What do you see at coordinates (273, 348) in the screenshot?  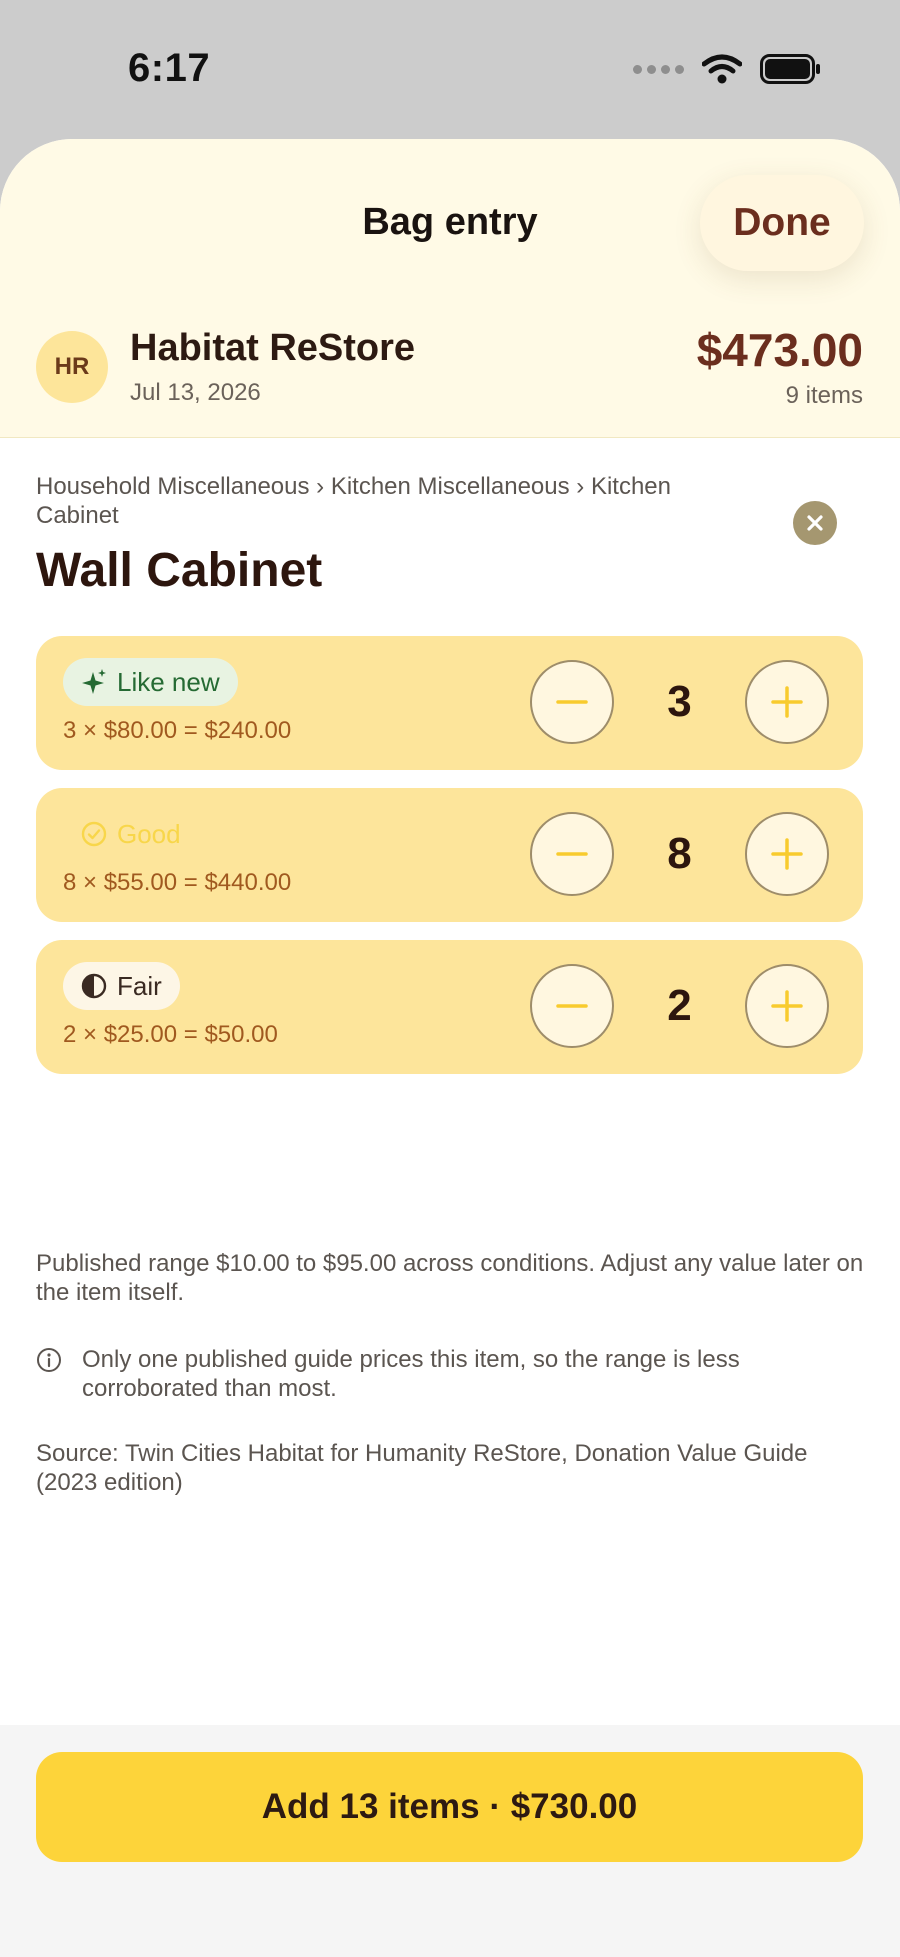 I see `store-name: Habitat ReStore` at bounding box center [273, 348].